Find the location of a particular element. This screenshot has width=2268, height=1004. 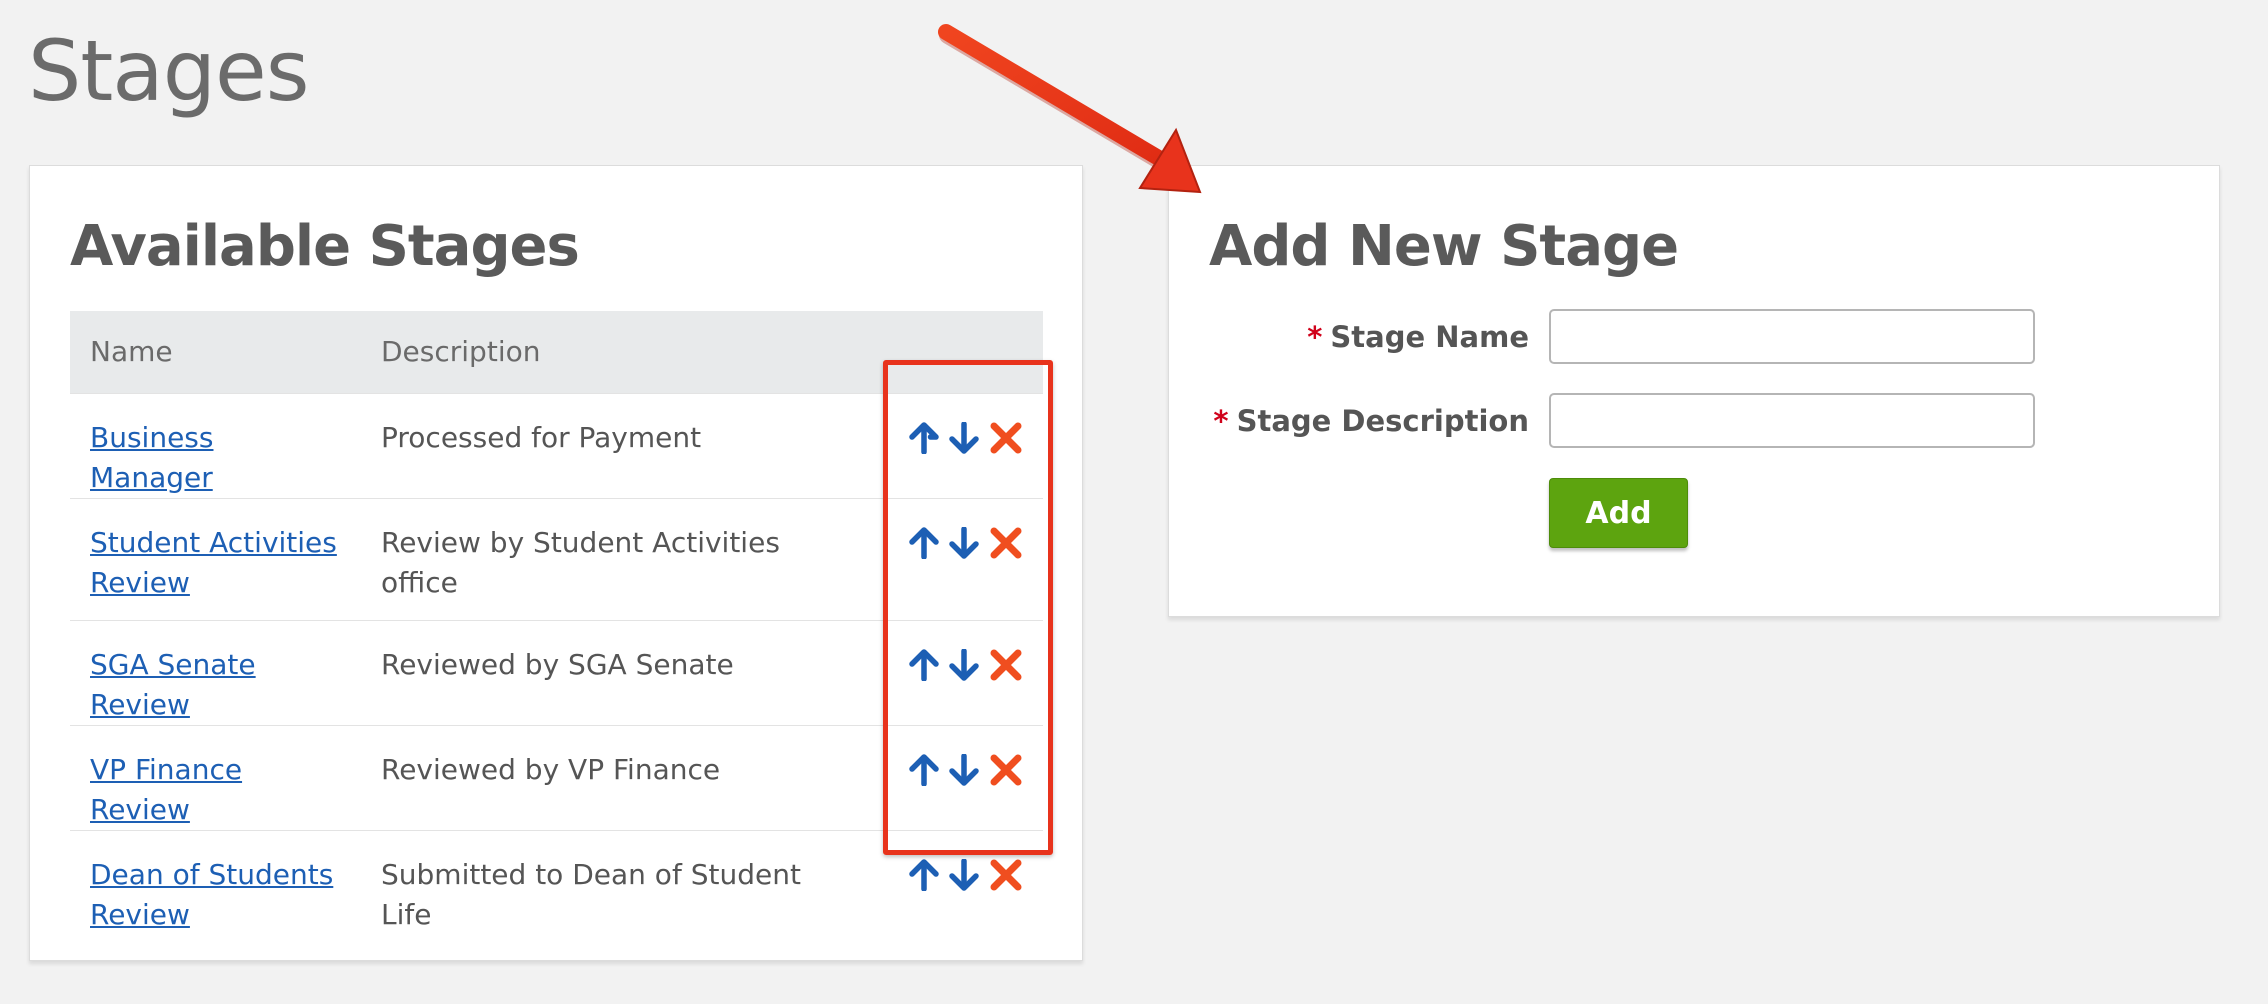

stage-description: Review by Student Activities office is located at coordinates (611, 558).